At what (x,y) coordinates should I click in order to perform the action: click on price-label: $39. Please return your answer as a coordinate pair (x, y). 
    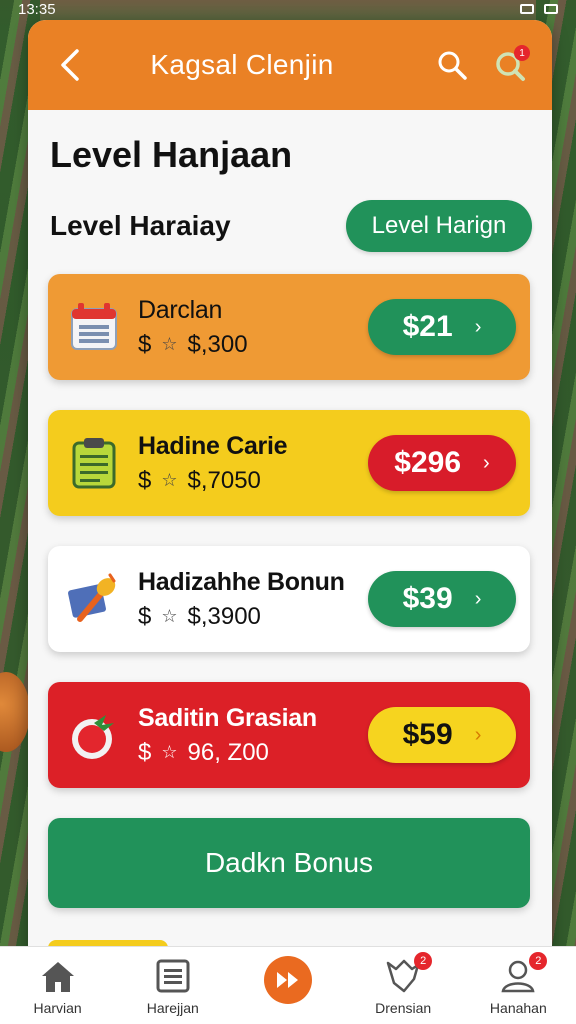
    Looking at the image, I should click on (427, 598).